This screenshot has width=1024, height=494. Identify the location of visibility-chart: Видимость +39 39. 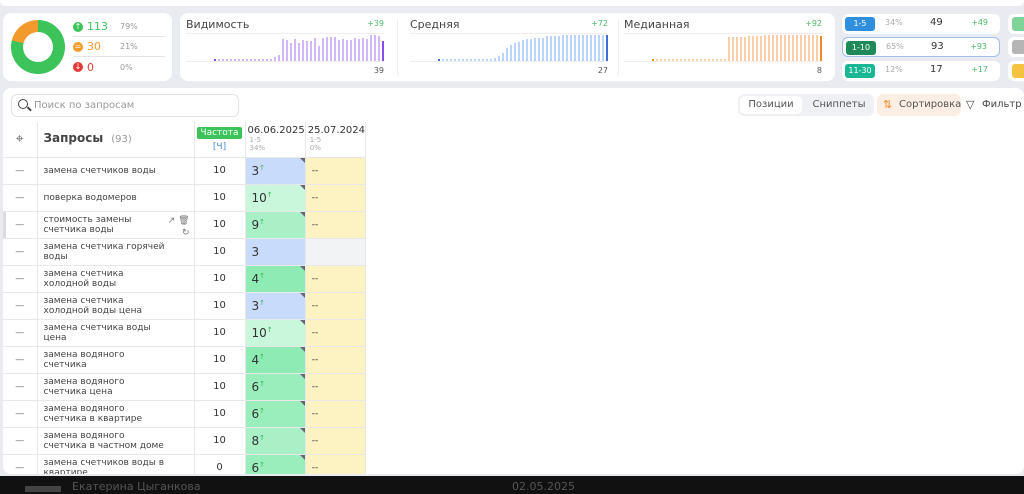
(285, 47).